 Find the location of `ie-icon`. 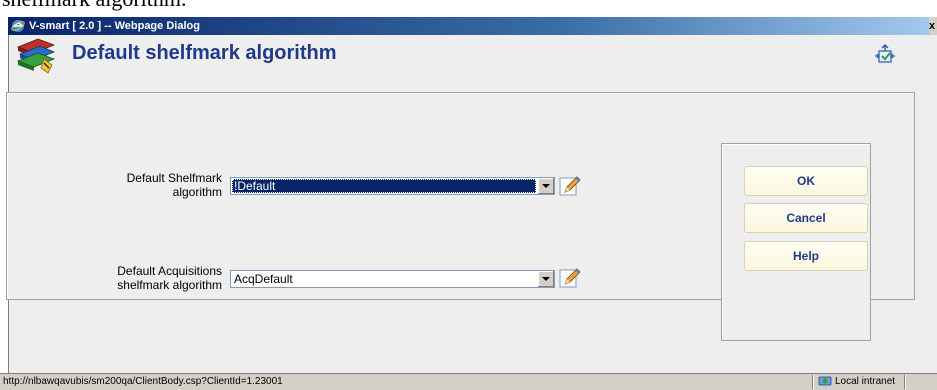

ie-icon is located at coordinates (18, 26).